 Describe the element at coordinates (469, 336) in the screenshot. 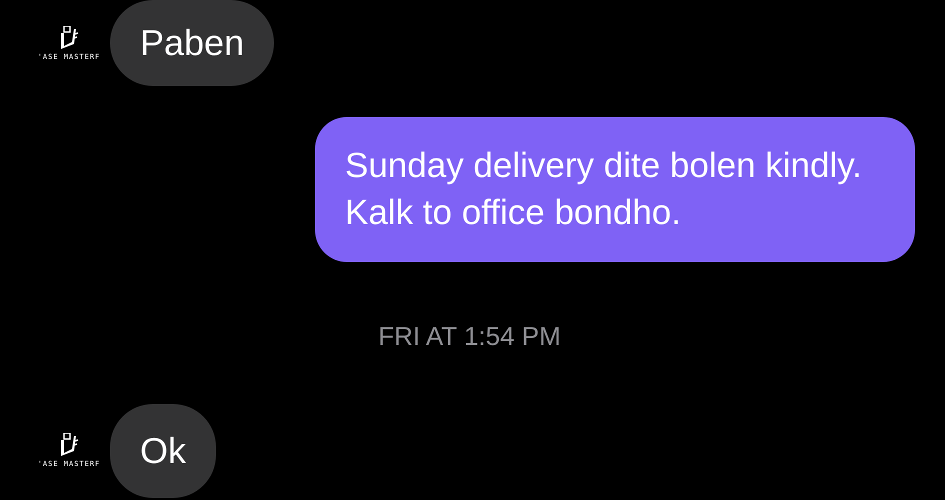

I see `timestamp: FRI AT 1:54 PM` at that location.